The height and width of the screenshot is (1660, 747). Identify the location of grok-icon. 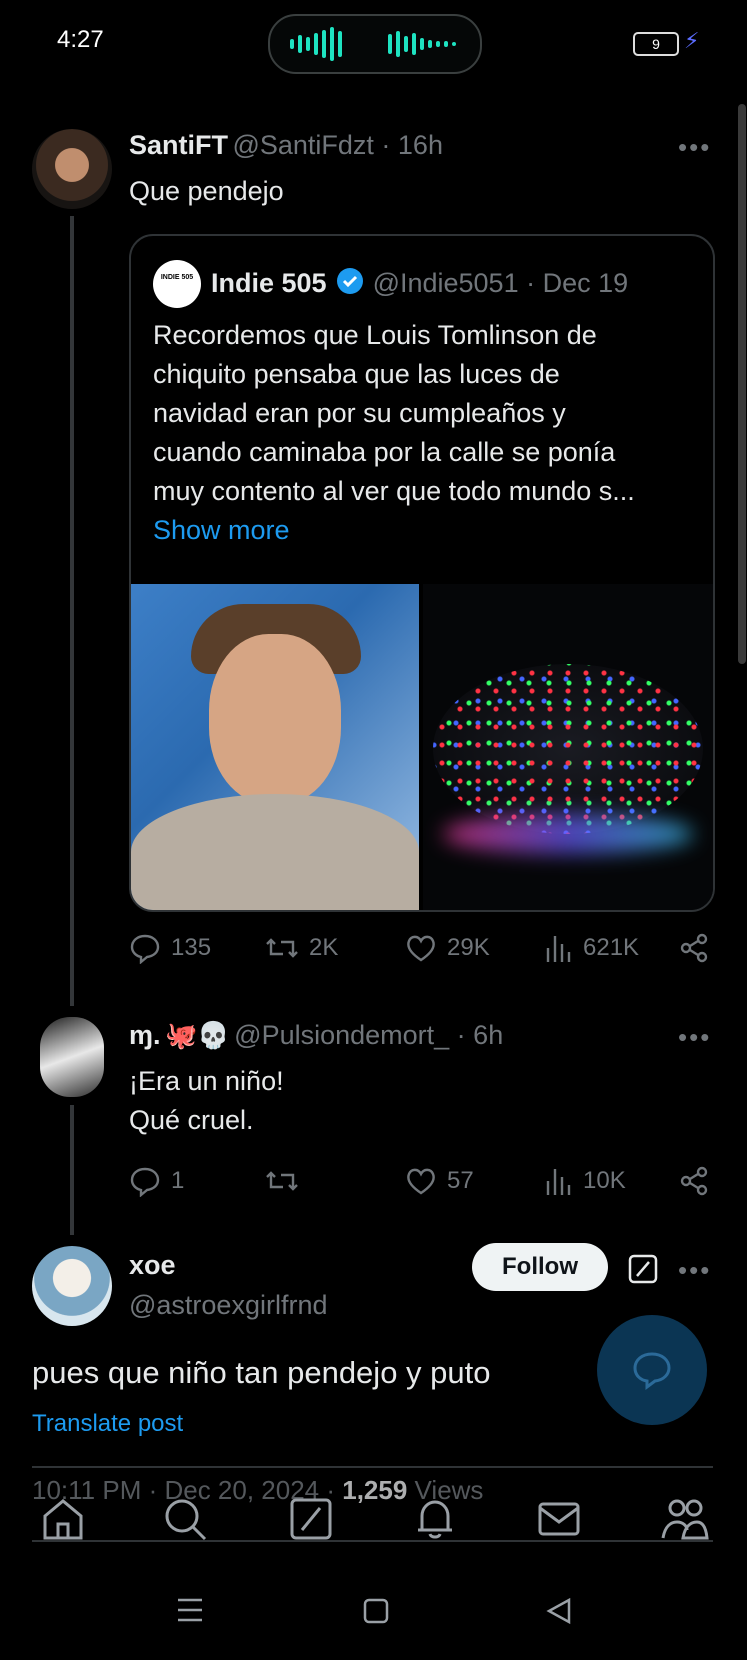
(643, 1271).